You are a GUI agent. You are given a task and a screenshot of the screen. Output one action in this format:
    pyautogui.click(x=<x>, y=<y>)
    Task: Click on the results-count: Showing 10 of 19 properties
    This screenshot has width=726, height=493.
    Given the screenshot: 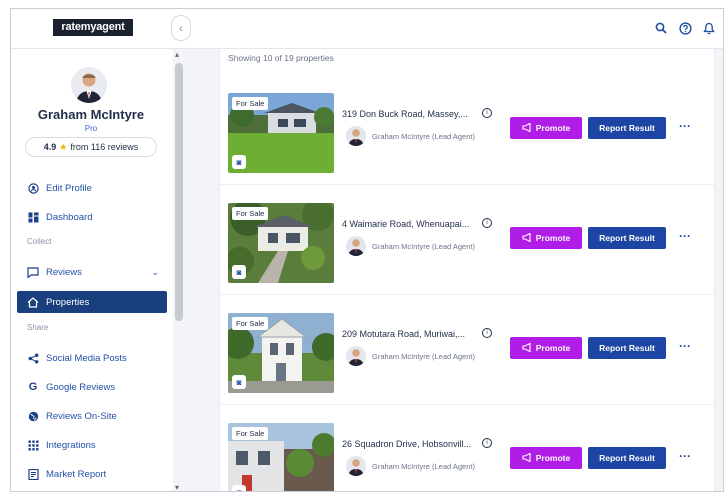 What is the action you would take?
    pyautogui.click(x=281, y=58)
    